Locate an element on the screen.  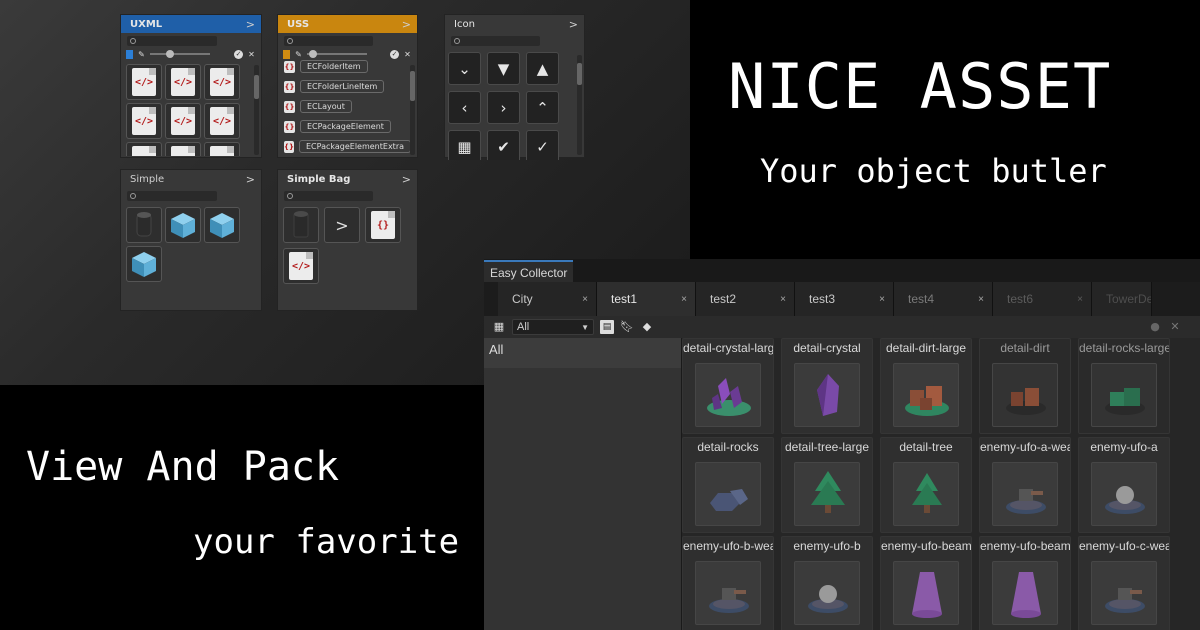
uxml-header: UXML > is located at coordinates (191, 24).